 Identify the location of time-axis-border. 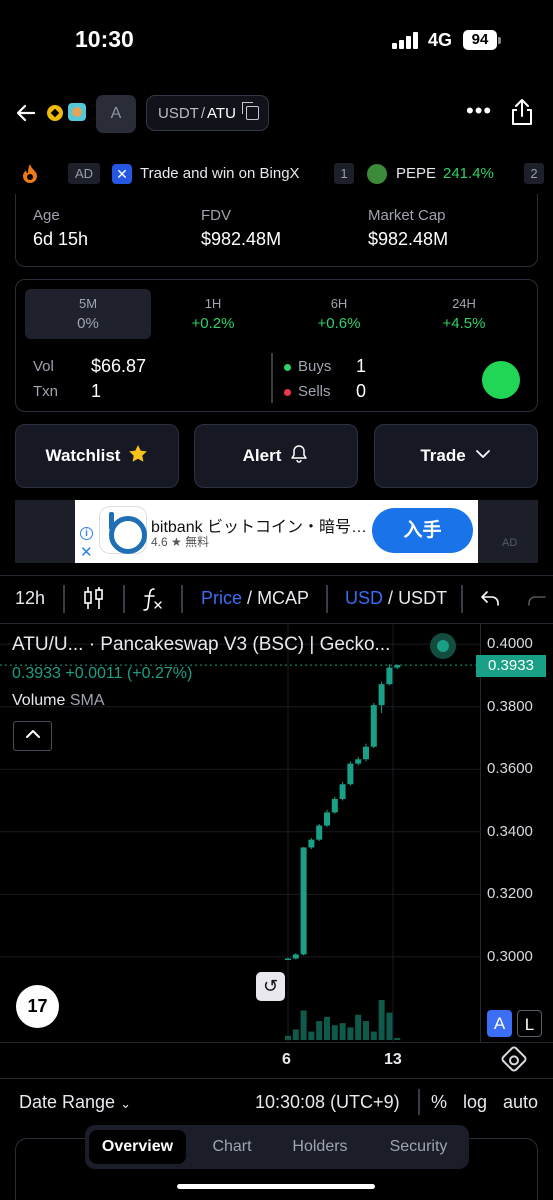
(276, 1042).